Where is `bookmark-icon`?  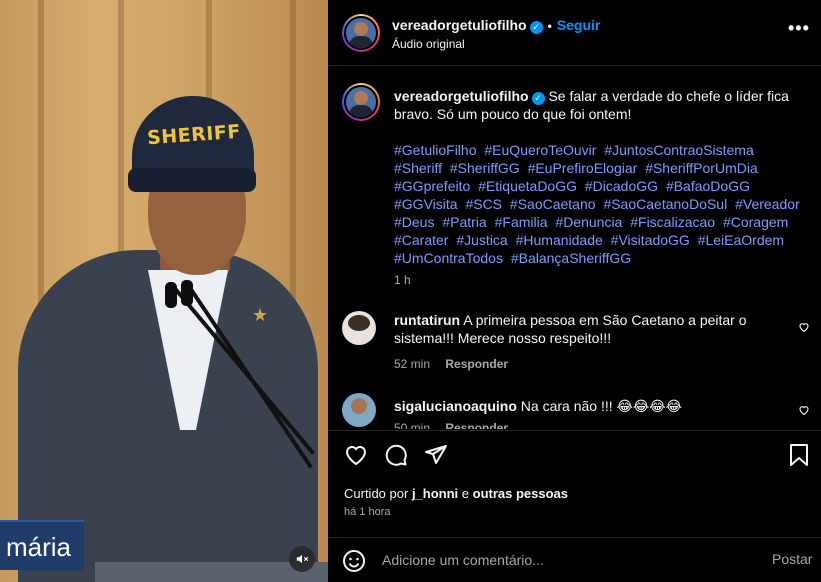
bookmark-icon is located at coordinates (799, 455).